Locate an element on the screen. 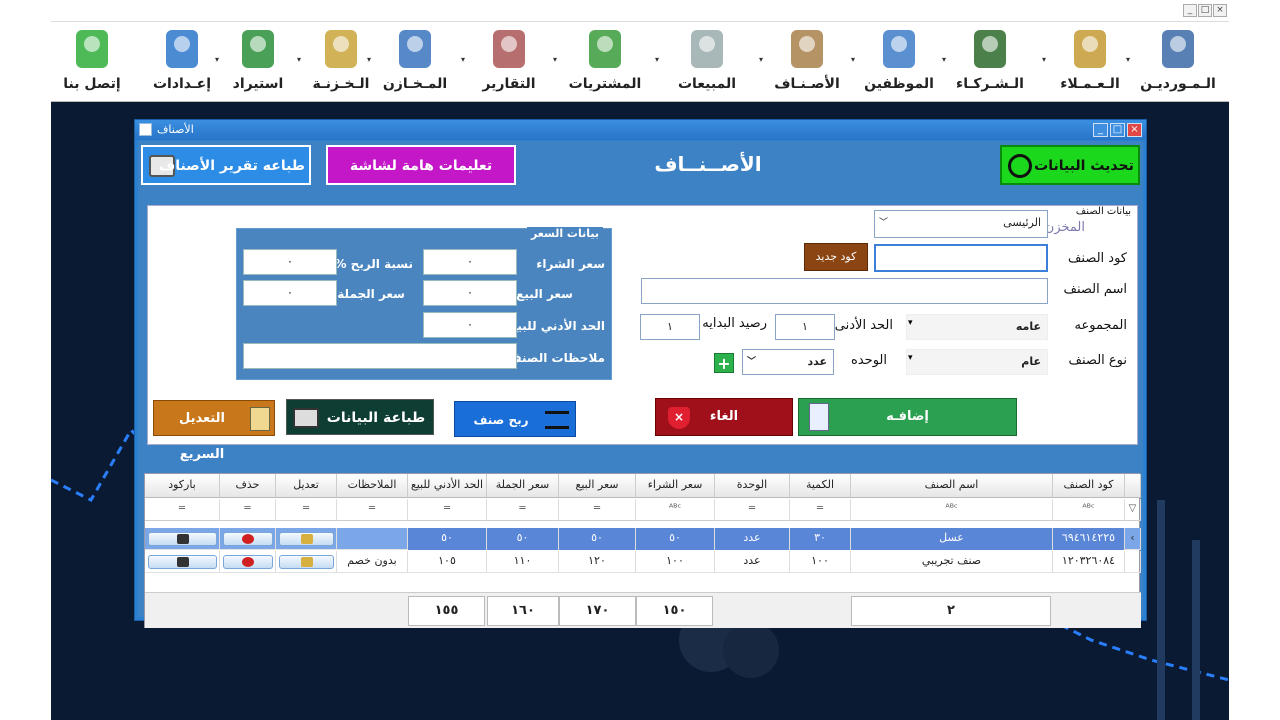 Image resolution: width=1280 pixels, height=720 pixels. window-close-icon: × is located at coordinates (1134, 130).